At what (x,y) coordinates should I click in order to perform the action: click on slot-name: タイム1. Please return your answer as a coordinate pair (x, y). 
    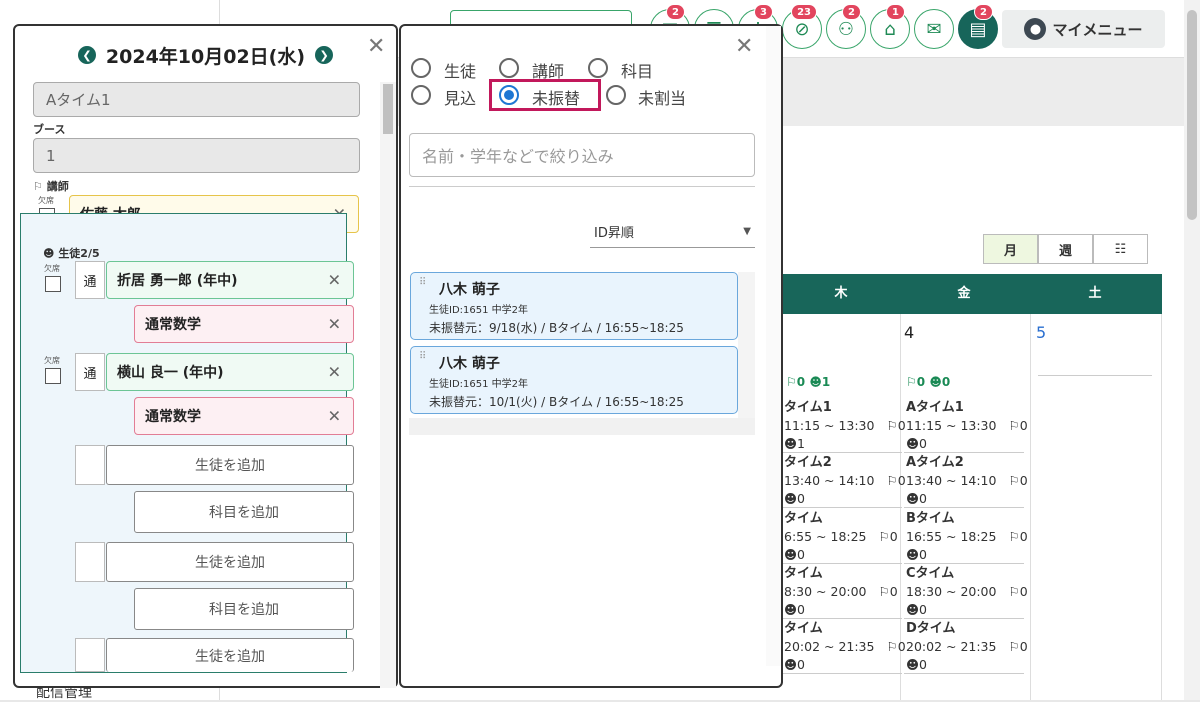
    Looking at the image, I should click on (808, 407).